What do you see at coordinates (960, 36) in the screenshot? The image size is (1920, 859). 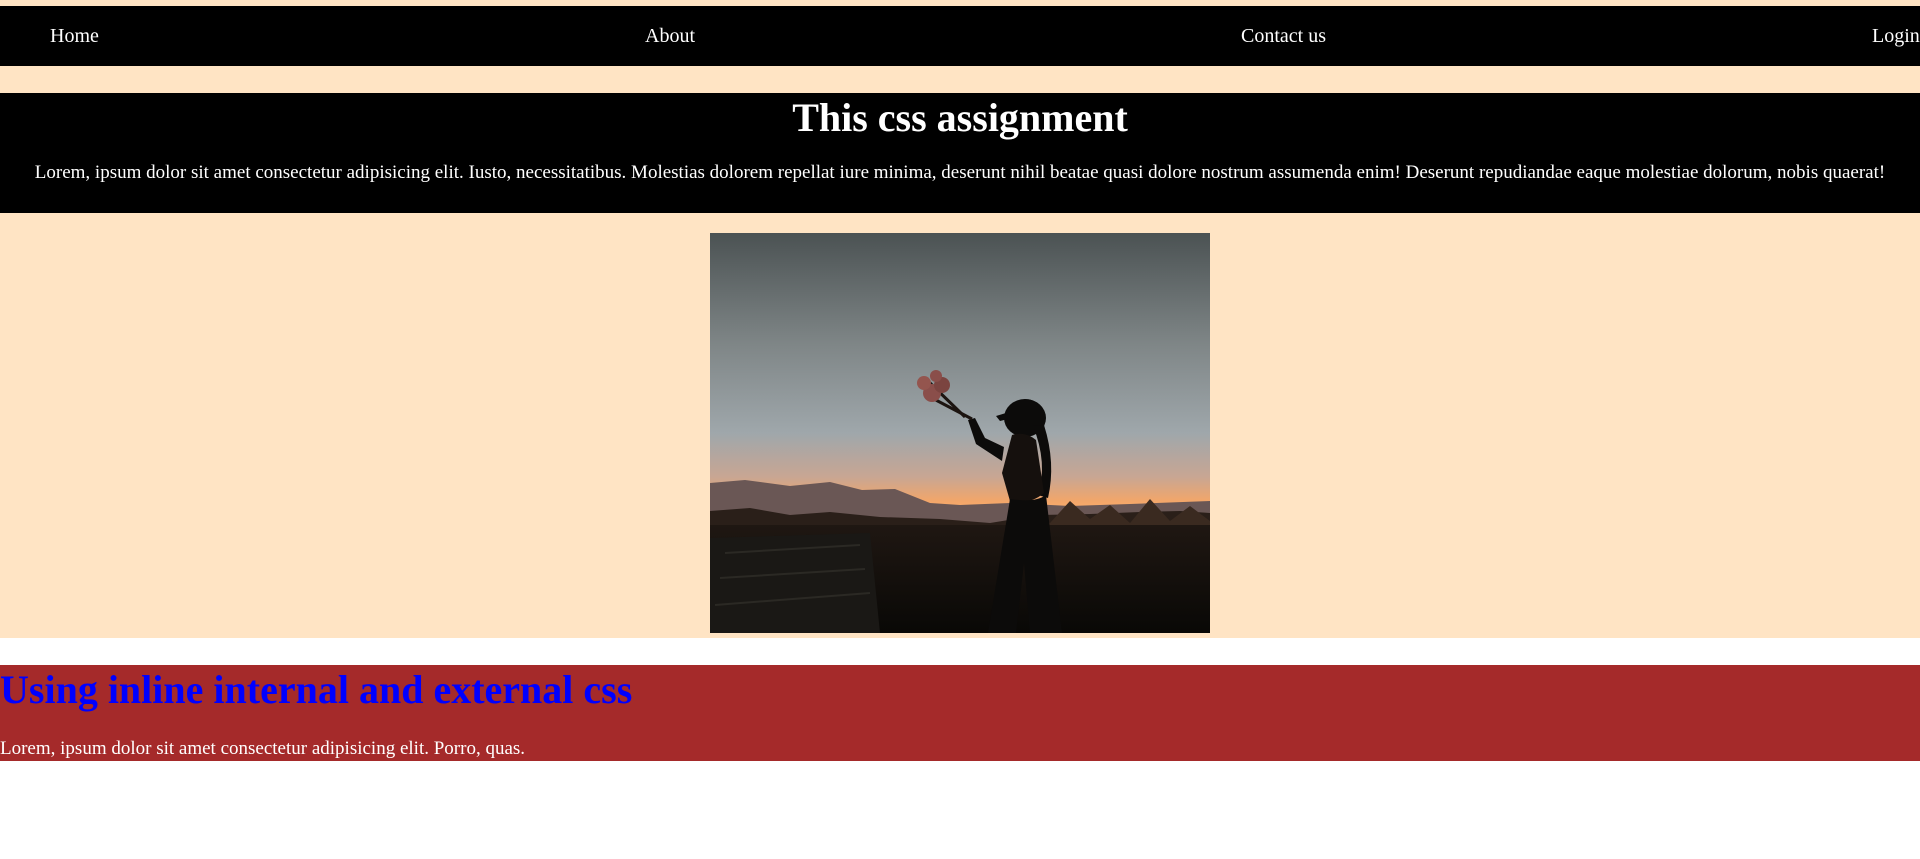 I see `navbar: Home About Contact us Login` at bounding box center [960, 36].